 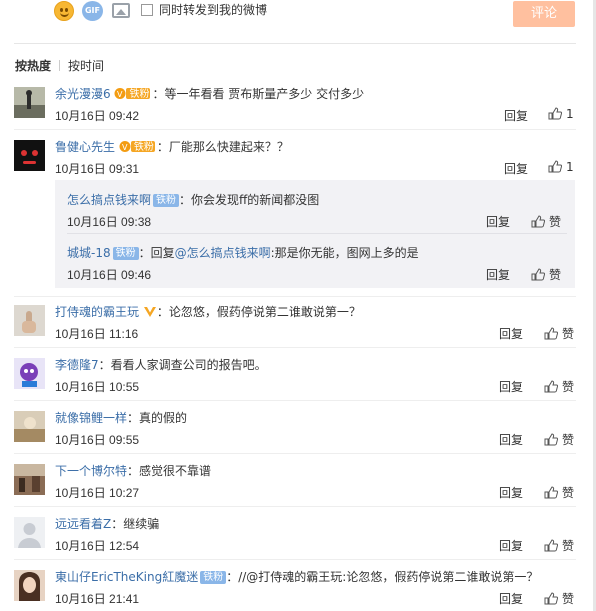 What do you see at coordinates (222, 147) in the screenshot?
I see `comment-text: ：厂能那么快建起来？？` at bounding box center [222, 147].